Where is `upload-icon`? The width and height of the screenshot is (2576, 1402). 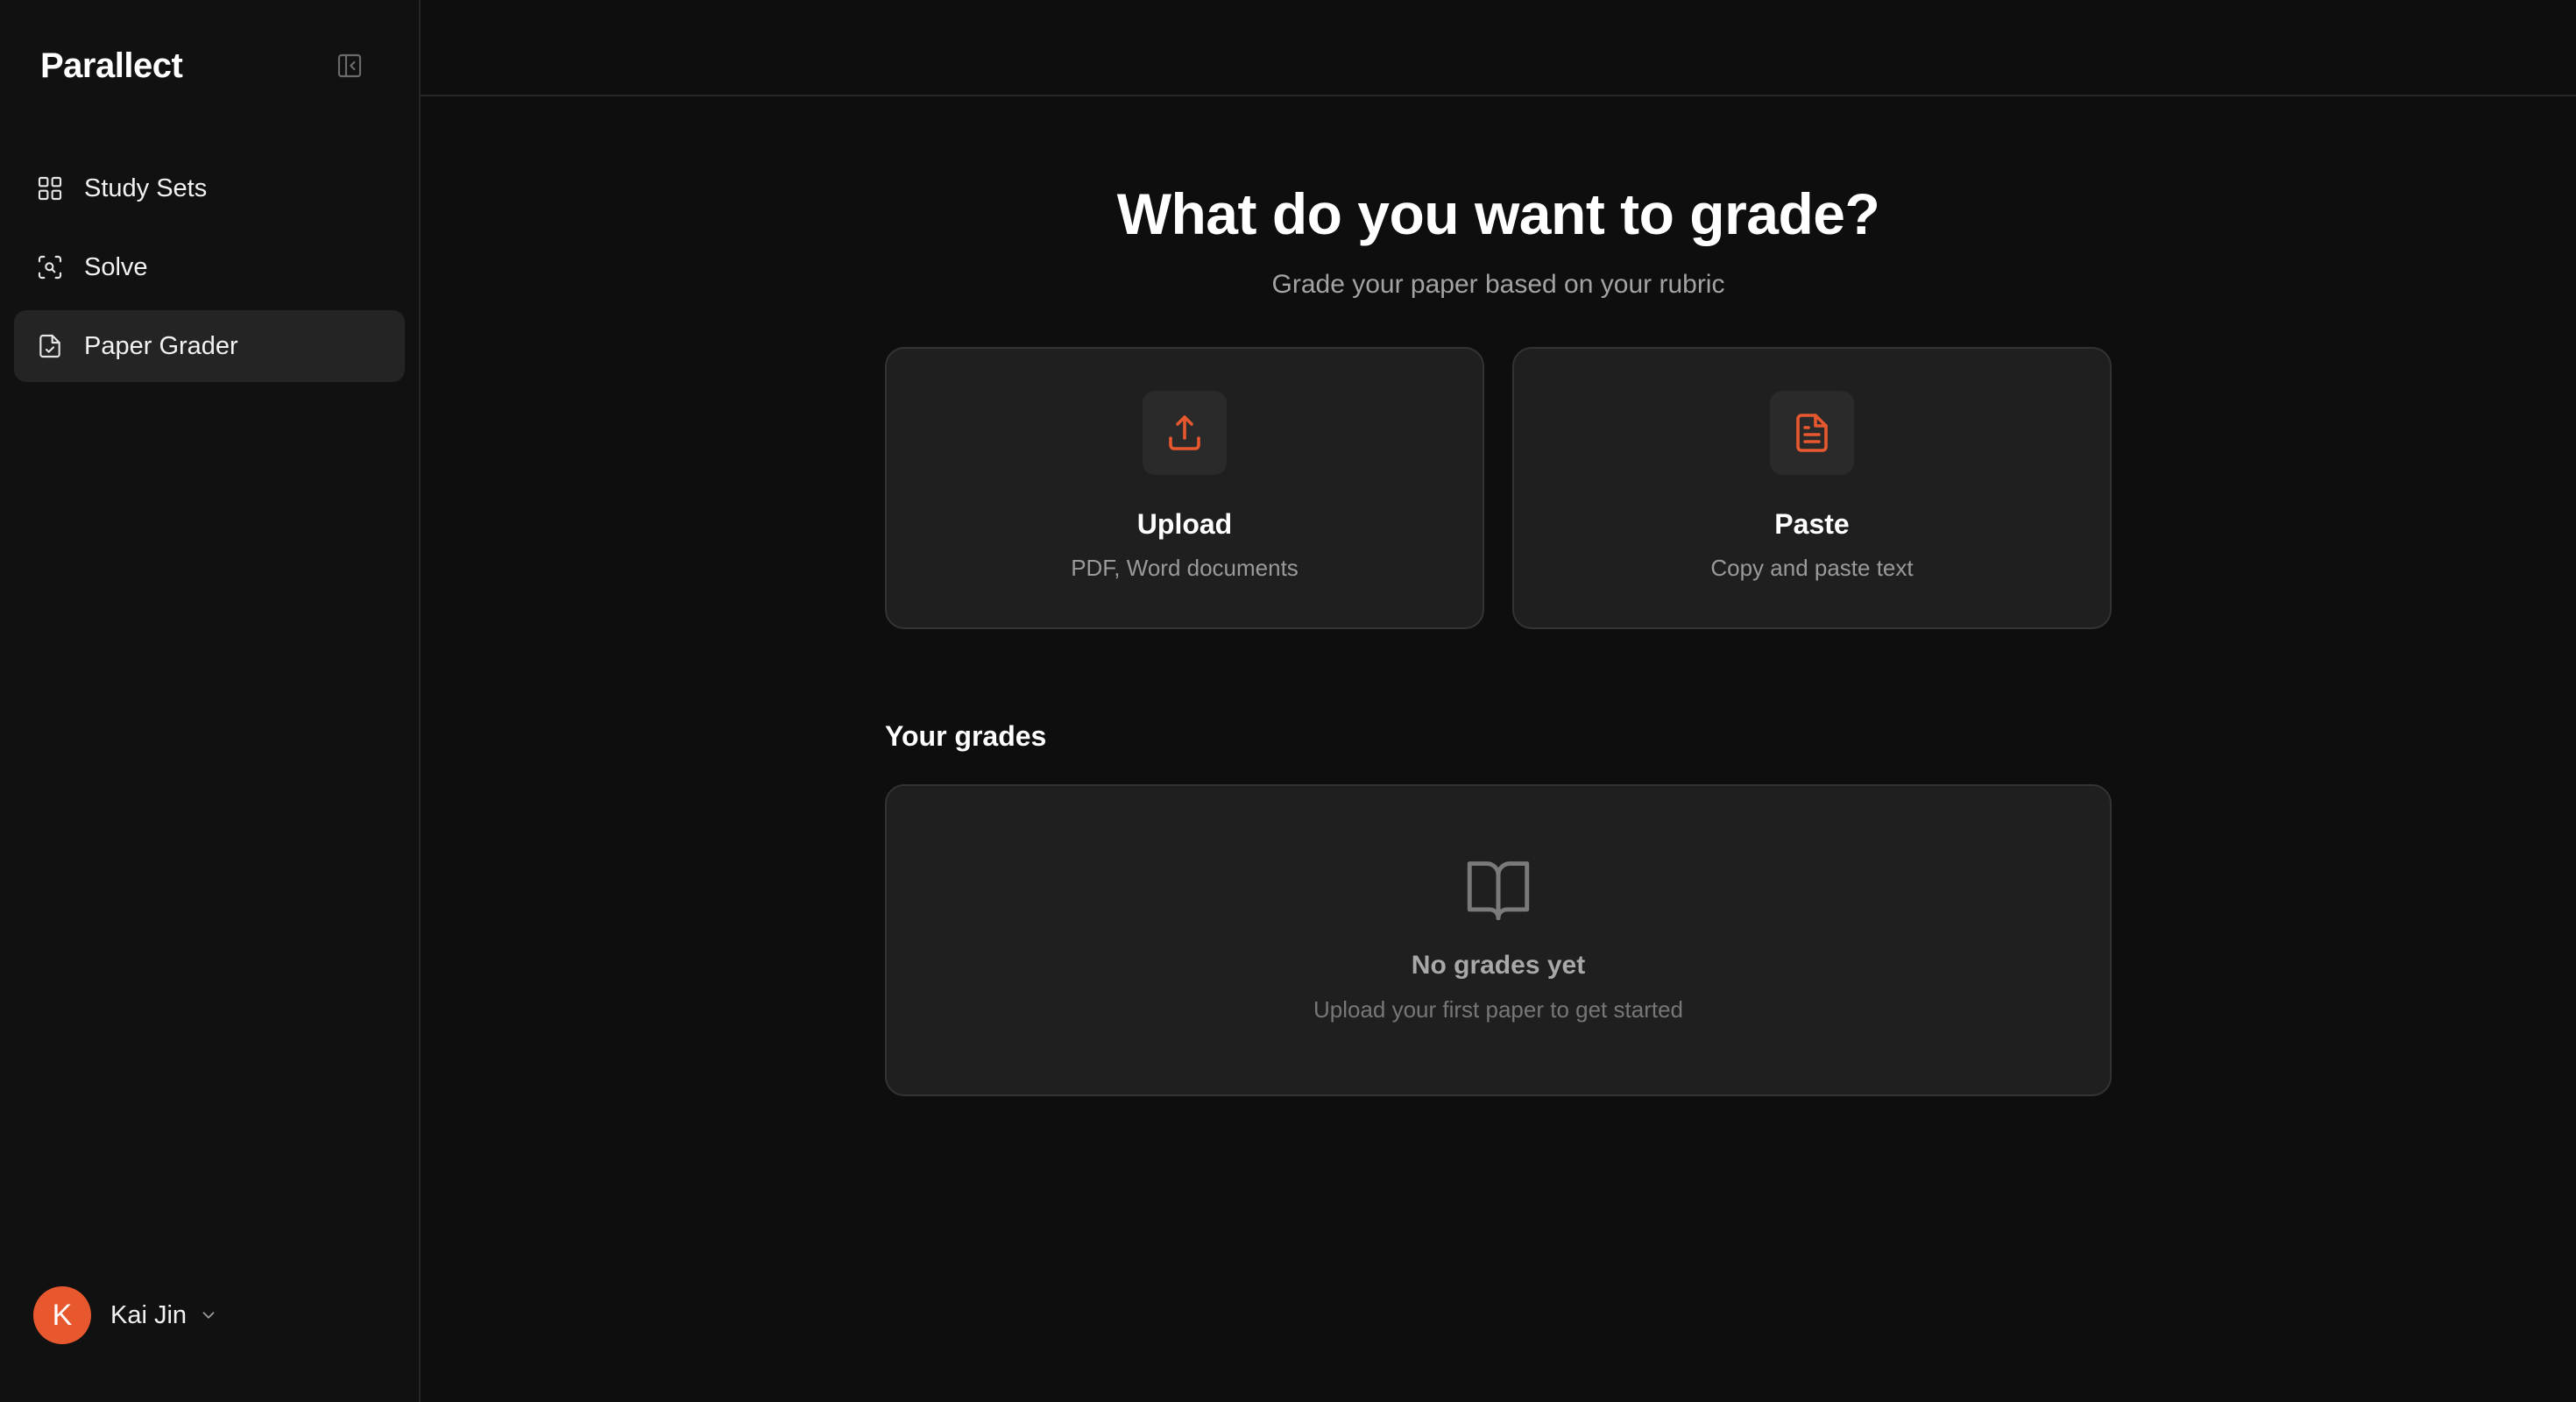 upload-icon is located at coordinates (1185, 433).